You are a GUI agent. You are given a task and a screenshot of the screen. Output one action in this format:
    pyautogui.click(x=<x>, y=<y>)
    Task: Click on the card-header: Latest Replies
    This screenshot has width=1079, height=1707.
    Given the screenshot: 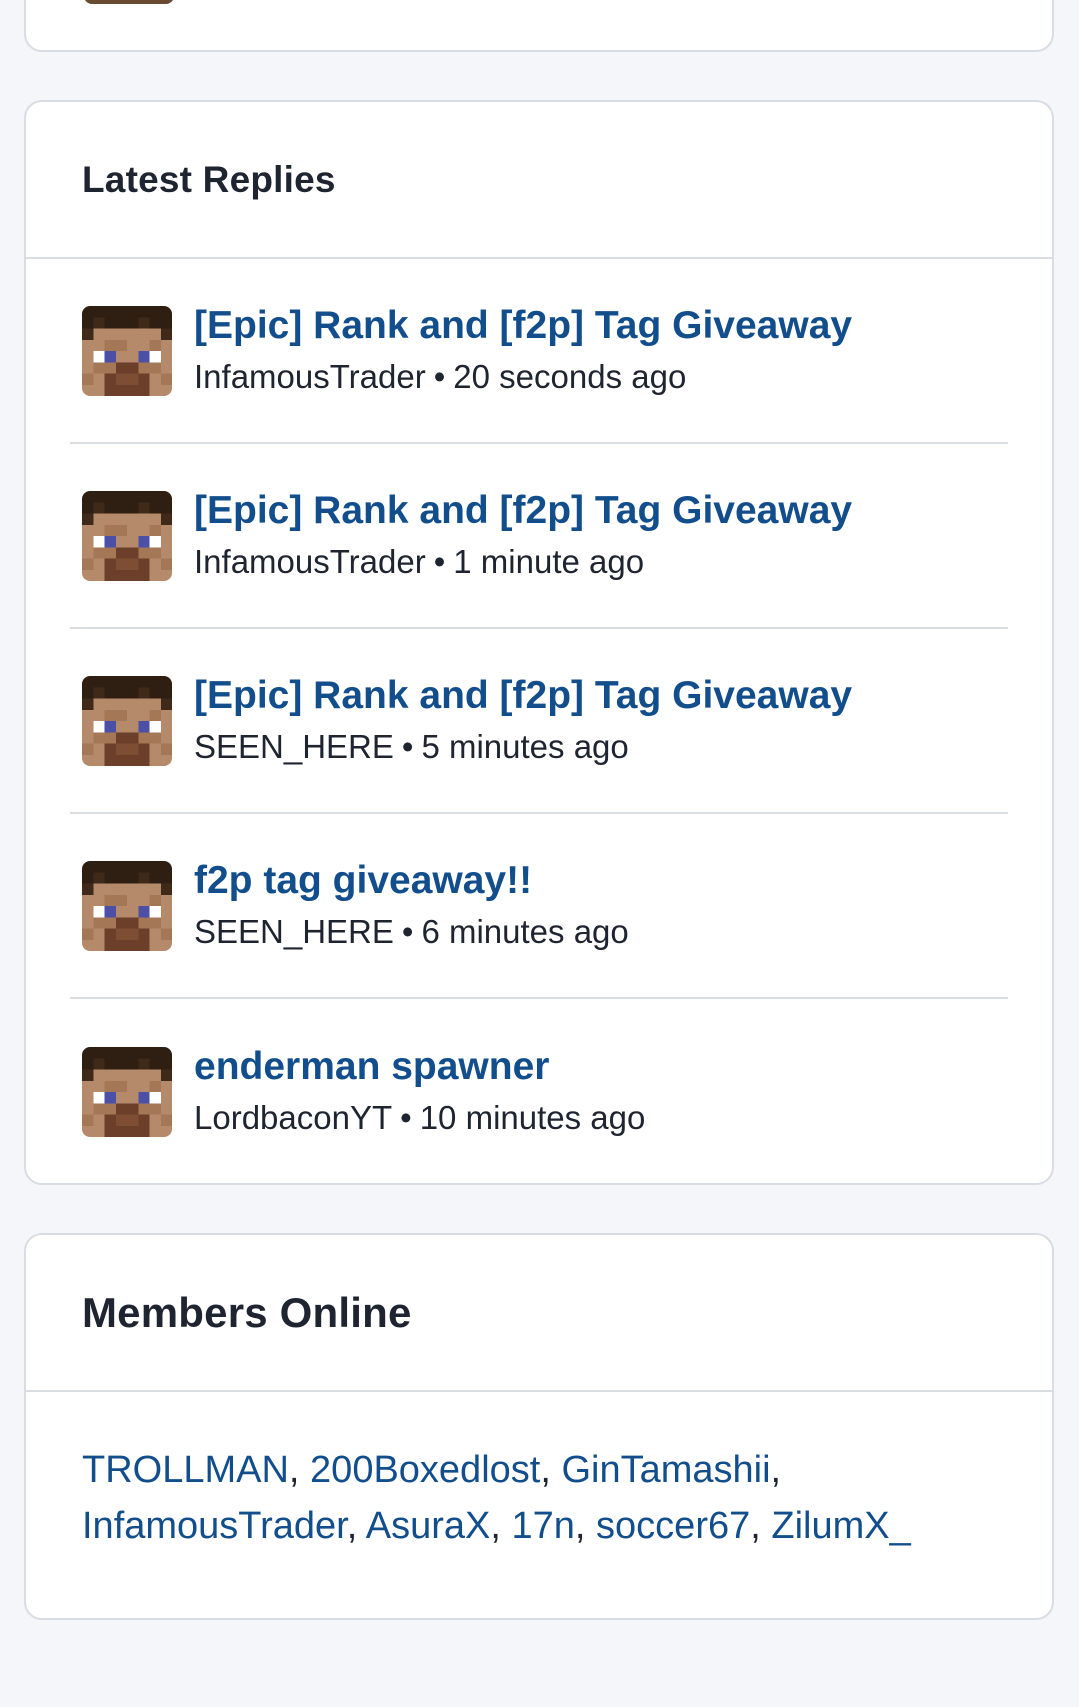 What is the action you would take?
    pyautogui.click(x=539, y=180)
    